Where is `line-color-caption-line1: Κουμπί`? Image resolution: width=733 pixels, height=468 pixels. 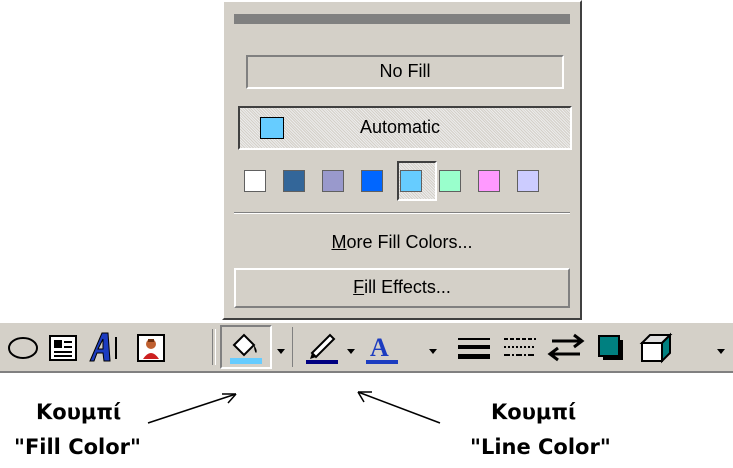 line-color-caption-line1: Κουμπί is located at coordinates (534, 412).